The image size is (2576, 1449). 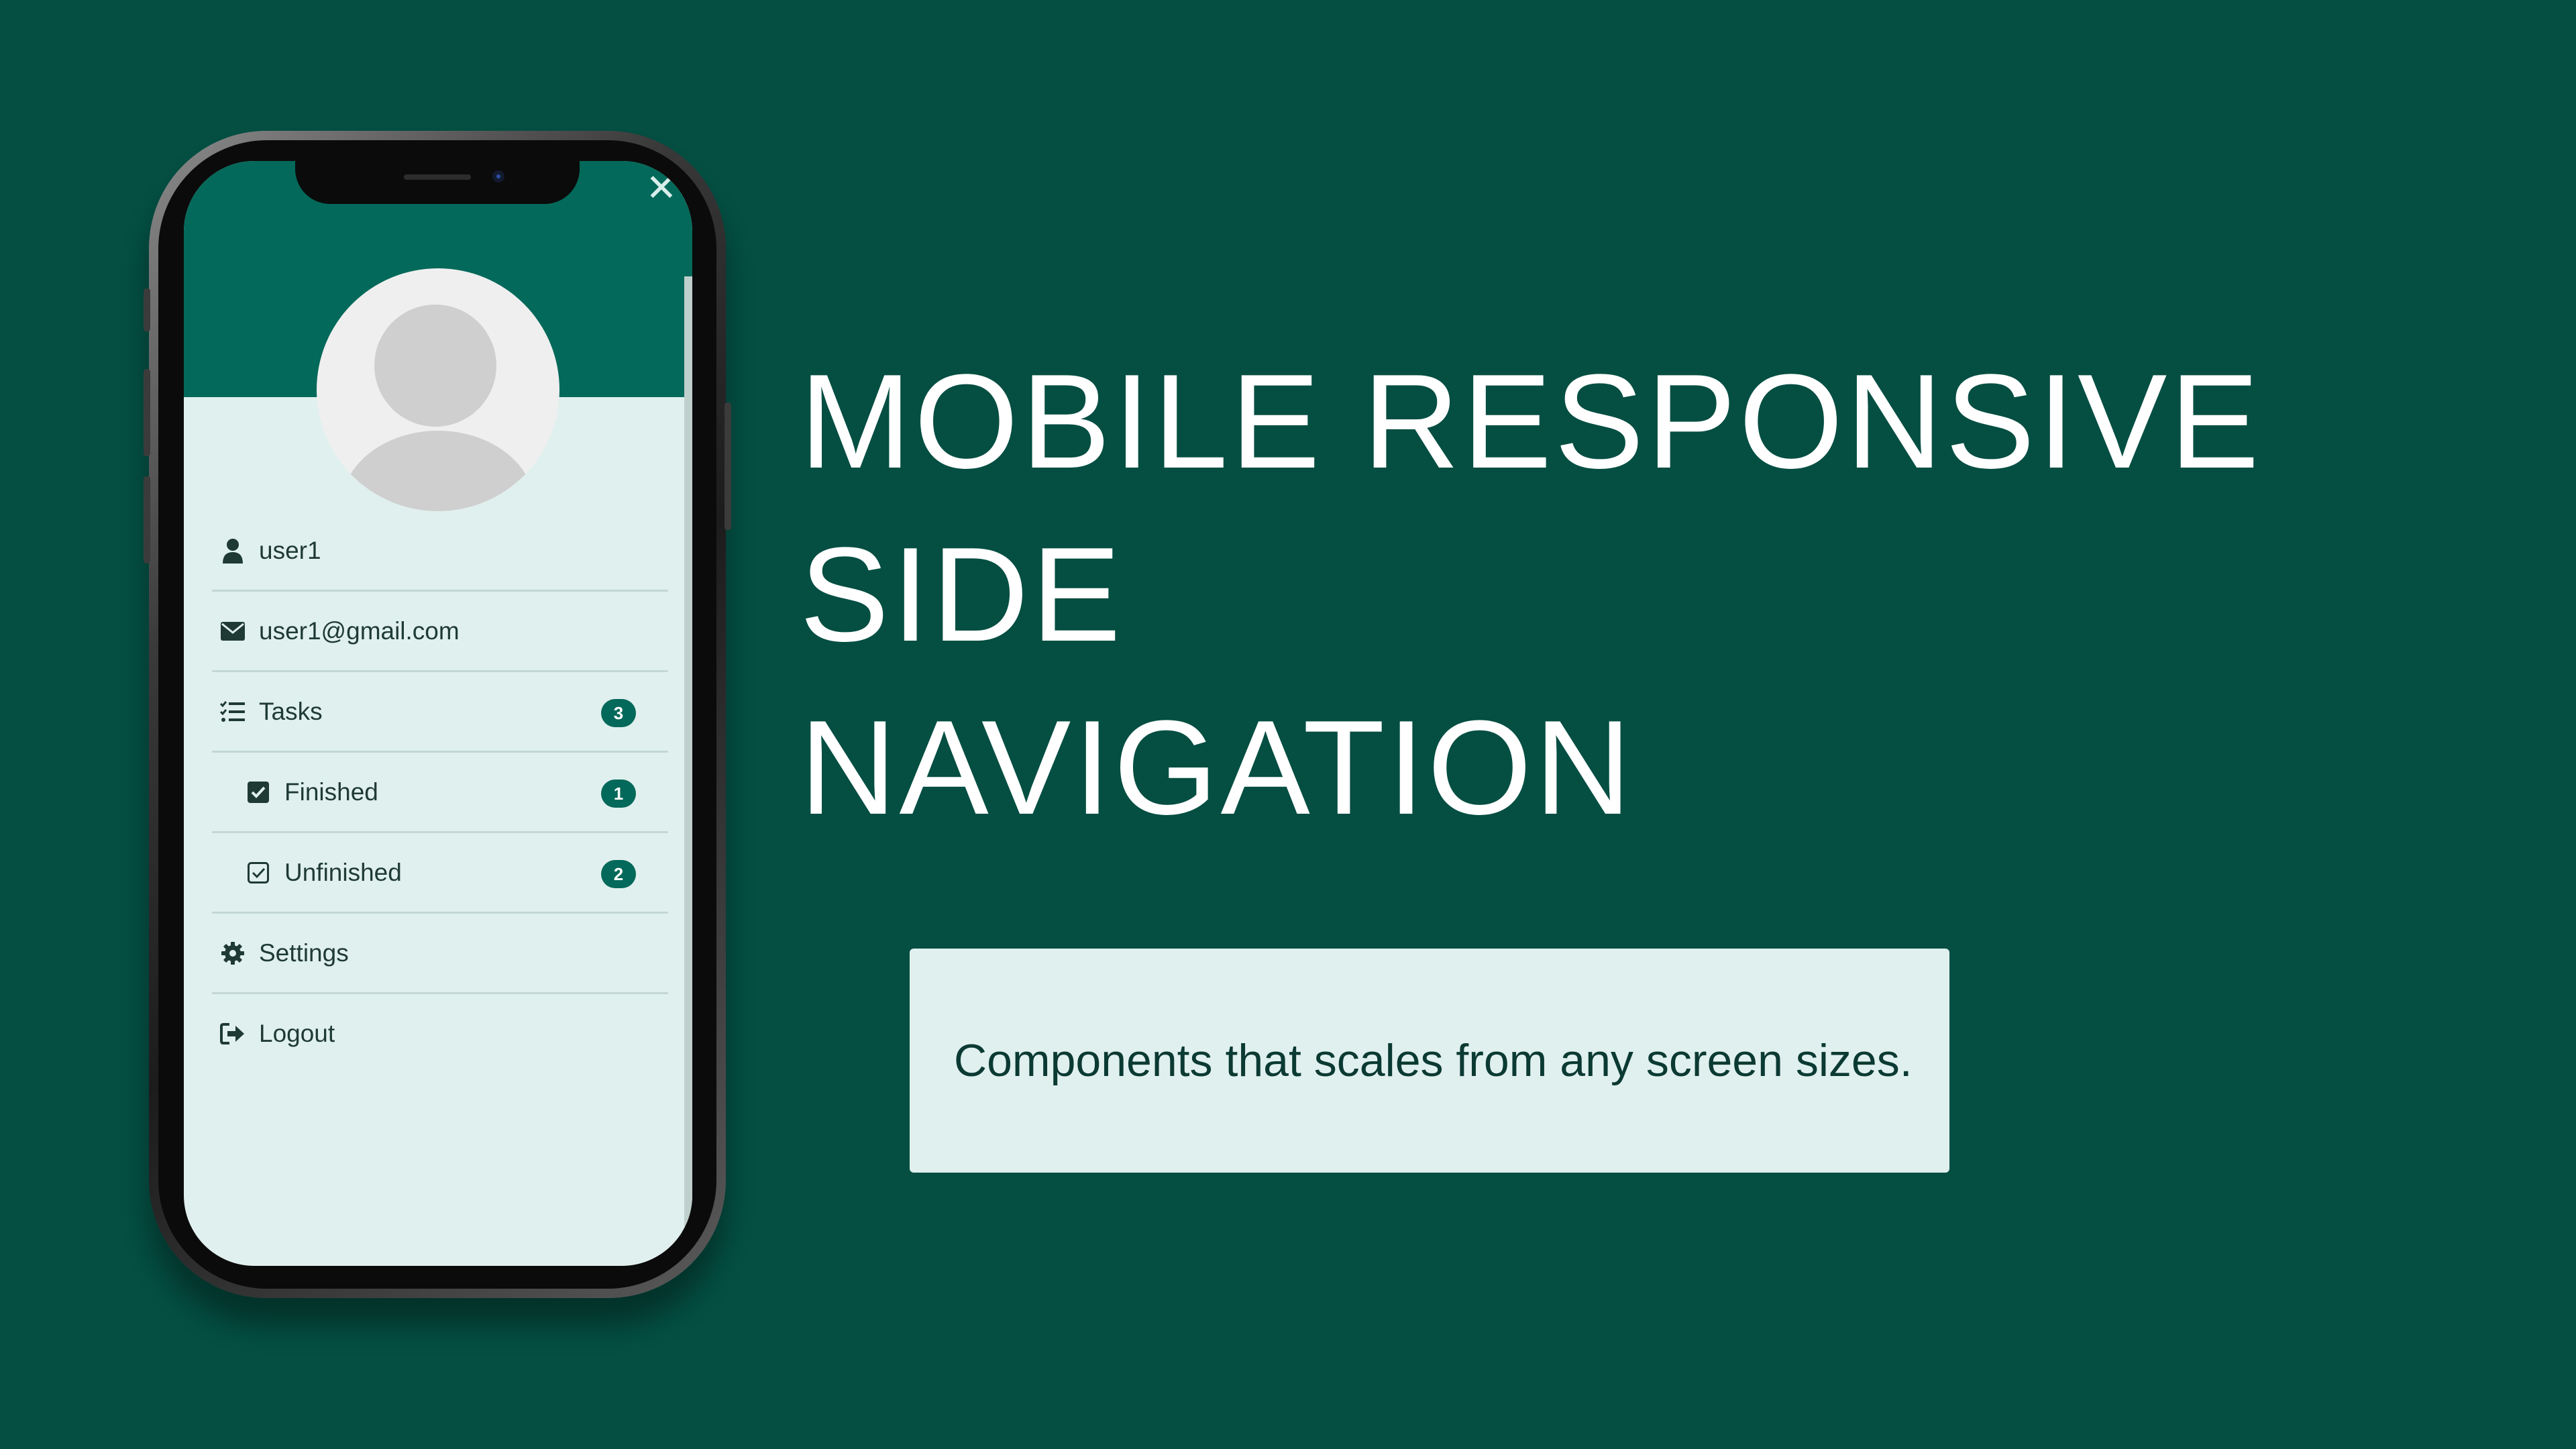 What do you see at coordinates (440, 954) in the screenshot?
I see `menu-item-settings: Settings` at bounding box center [440, 954].